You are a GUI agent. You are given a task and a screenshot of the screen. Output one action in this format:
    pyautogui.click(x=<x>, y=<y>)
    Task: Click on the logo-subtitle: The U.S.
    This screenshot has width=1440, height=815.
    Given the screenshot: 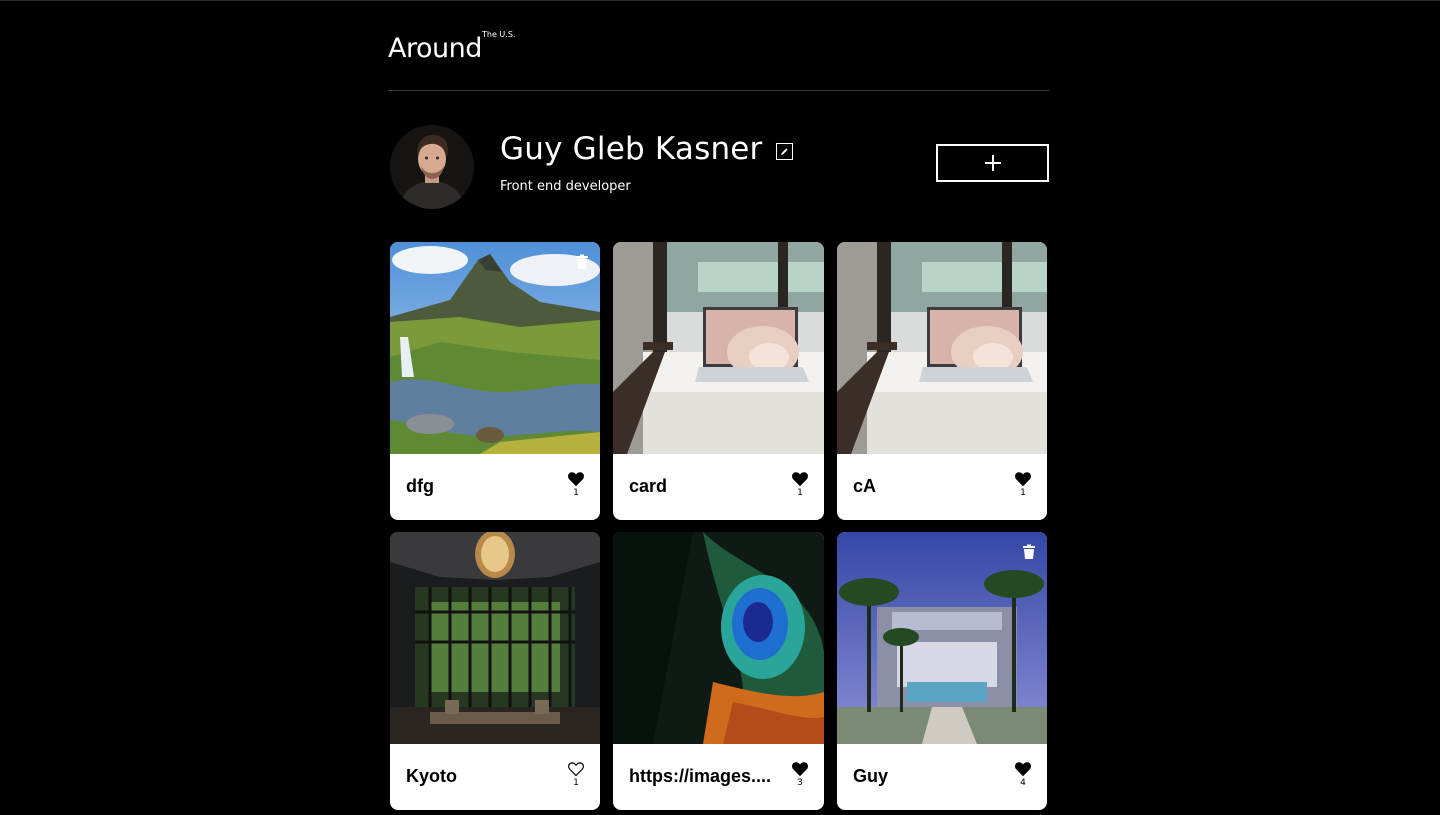 What is the action you would take?
    pyautogui.click(x=499, y=34)
    